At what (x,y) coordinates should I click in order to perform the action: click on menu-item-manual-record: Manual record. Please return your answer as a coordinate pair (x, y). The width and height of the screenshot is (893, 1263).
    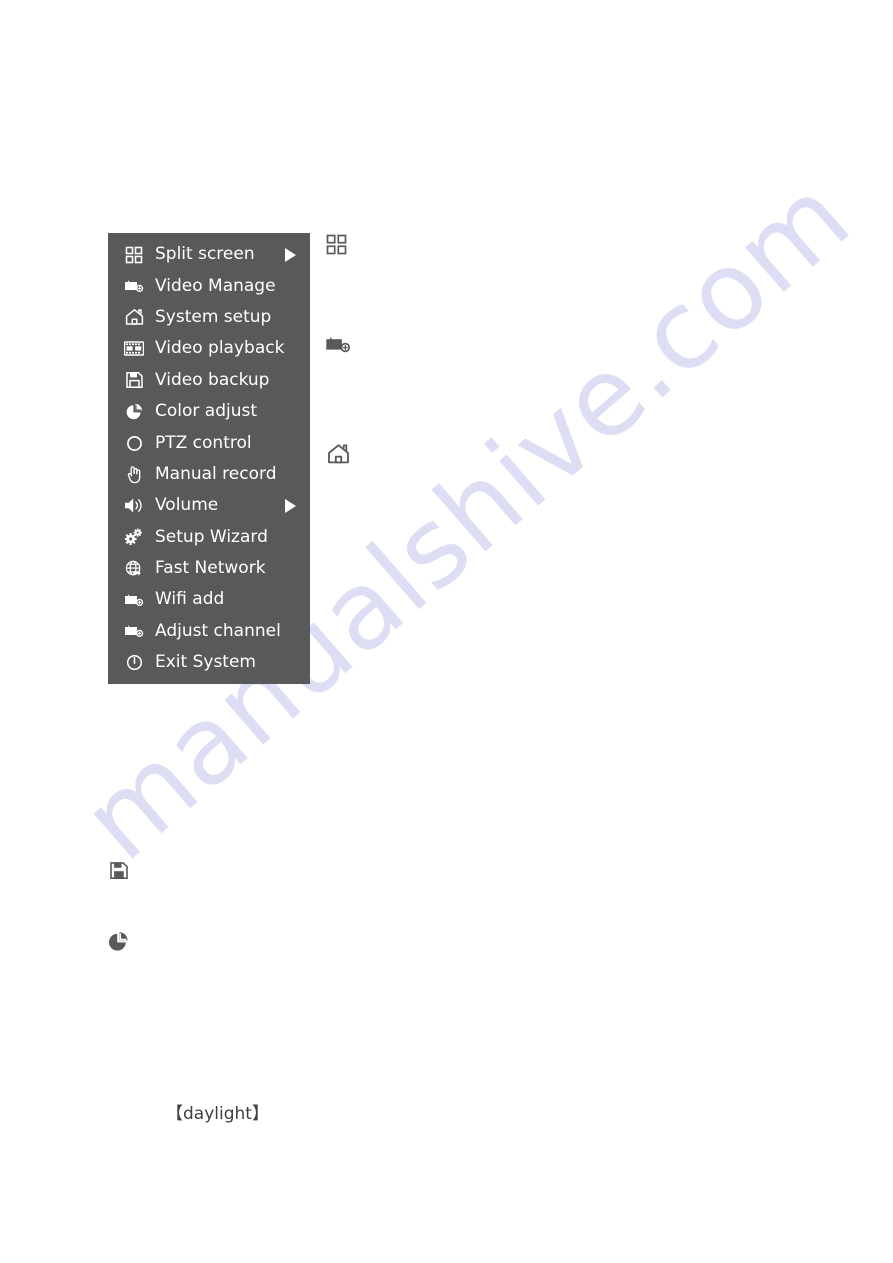
    Looking at the image, I should click on (209, 474).